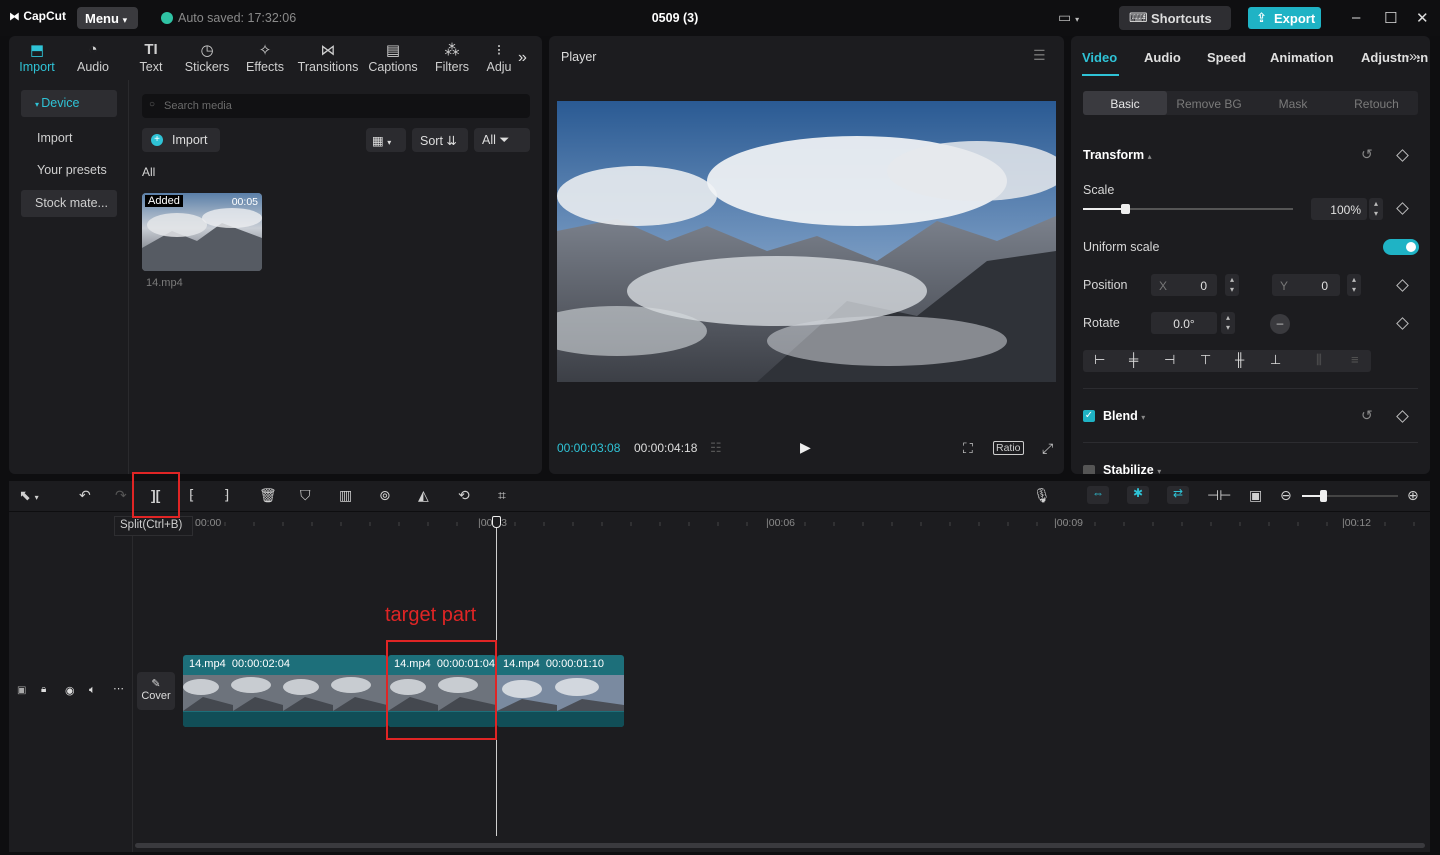  Describe the element at coordinates (716, 448) in the screenshot. I see `timeline-view-icon: ☷` at that location.